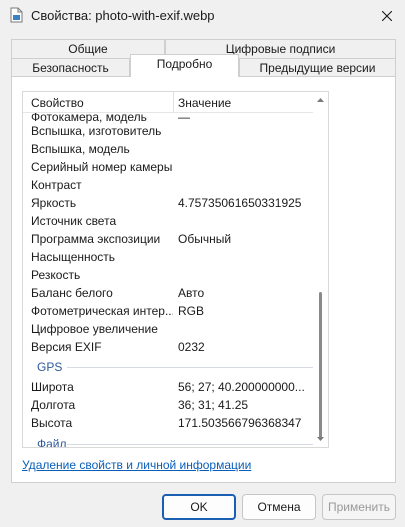 The height and width of the screenshot is (527, 405). What do you see at coordinates (136, 465) in the screenshot?
I see `remove-properties-link: Удаление свойств и личной информации` at bounding box center [136, 465].